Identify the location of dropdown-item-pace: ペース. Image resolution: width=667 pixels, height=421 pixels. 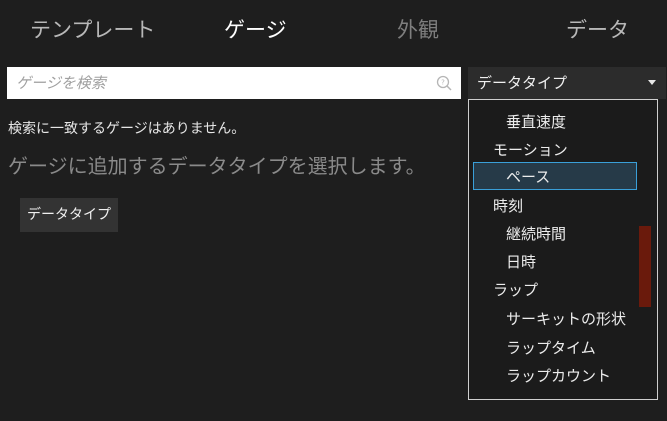
(555, 176).